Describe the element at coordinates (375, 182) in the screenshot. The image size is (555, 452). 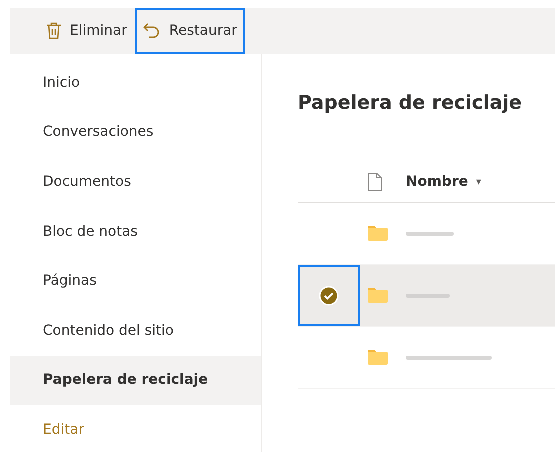
I see `file-icon` at that location.